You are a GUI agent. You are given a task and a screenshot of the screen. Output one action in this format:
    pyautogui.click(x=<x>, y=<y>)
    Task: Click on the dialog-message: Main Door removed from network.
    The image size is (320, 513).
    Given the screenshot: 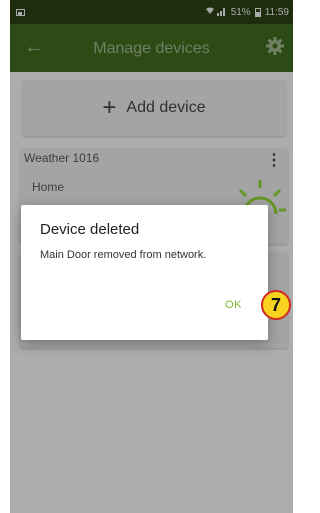 What is the action you would take?
    pyautogui.click(x=123, y=255)
    